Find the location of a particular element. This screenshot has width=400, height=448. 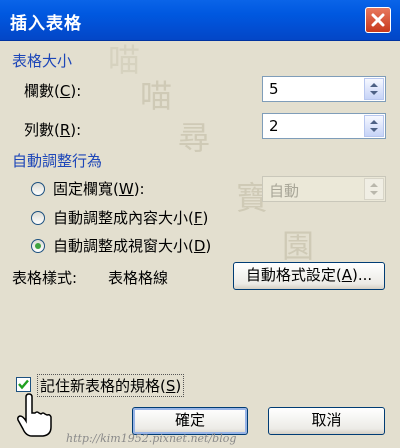

columns-label: 欄數(C): is located at coordinates (53, 91).